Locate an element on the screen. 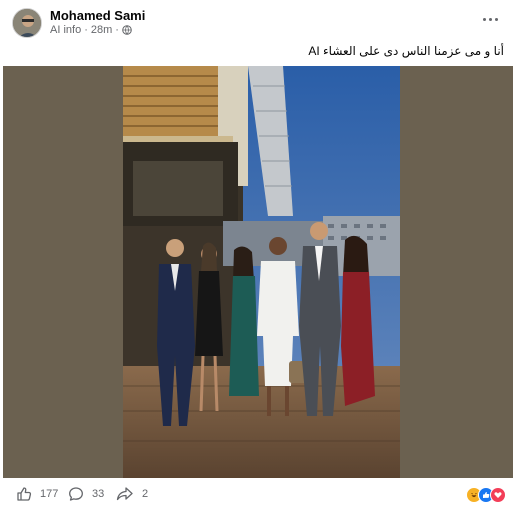  like-button: 177 is located at coordinates (37, 494).